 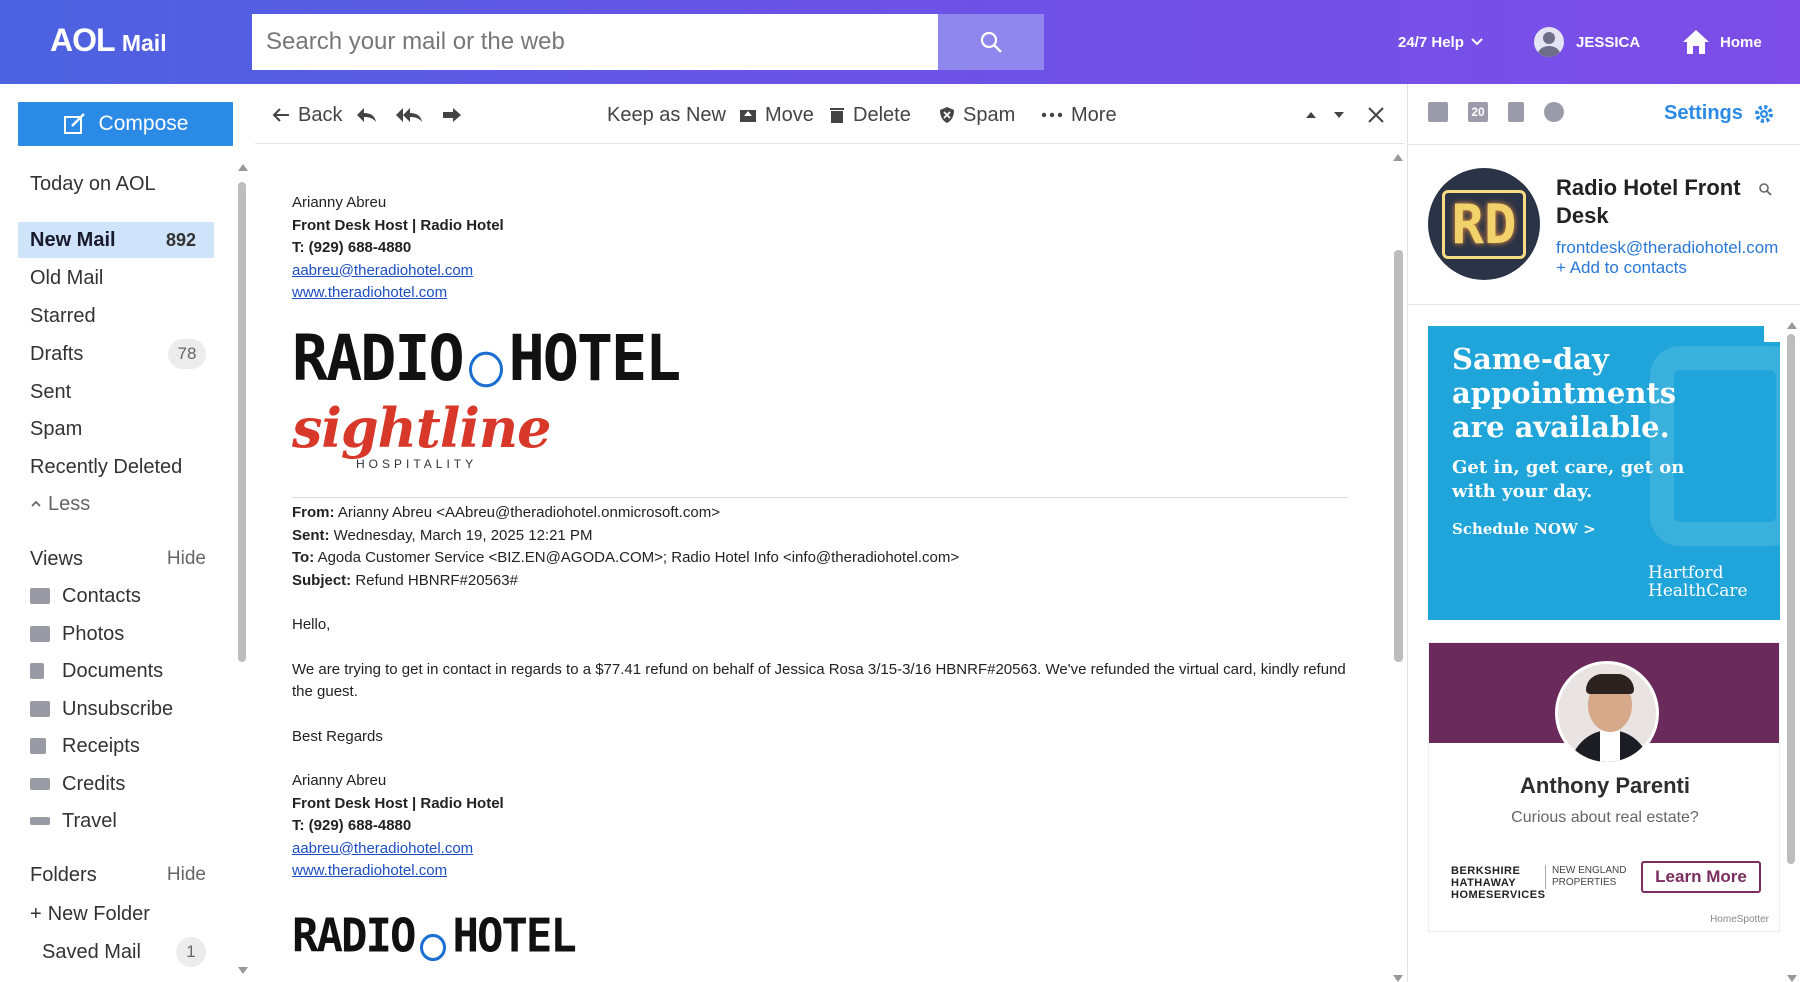 What do you see at coordinates (1701, 877) in the screenshot?
I see `learn-more-button: Learn More` at bounding box center [1701, 877].